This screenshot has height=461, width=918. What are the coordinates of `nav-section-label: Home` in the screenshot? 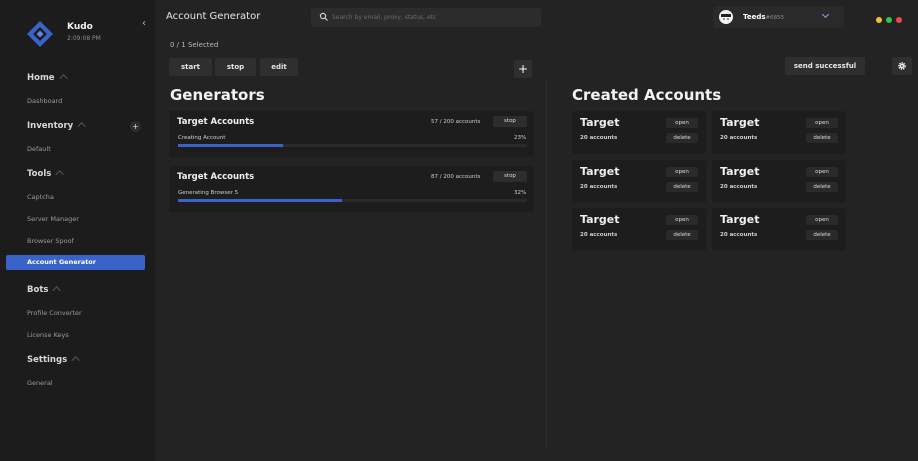 It's located at (41, 78).